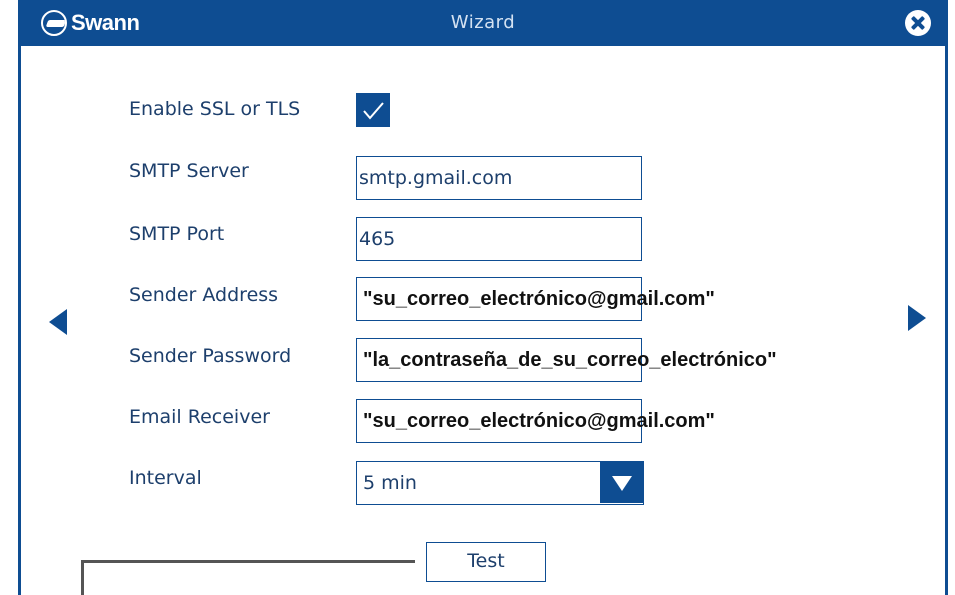 The height and width of the screenshot is (595, 955). Describe the element at coordinates (215, 109) in the screenshot. I see `ssl-label: Enable SSL or TLS` at that location.